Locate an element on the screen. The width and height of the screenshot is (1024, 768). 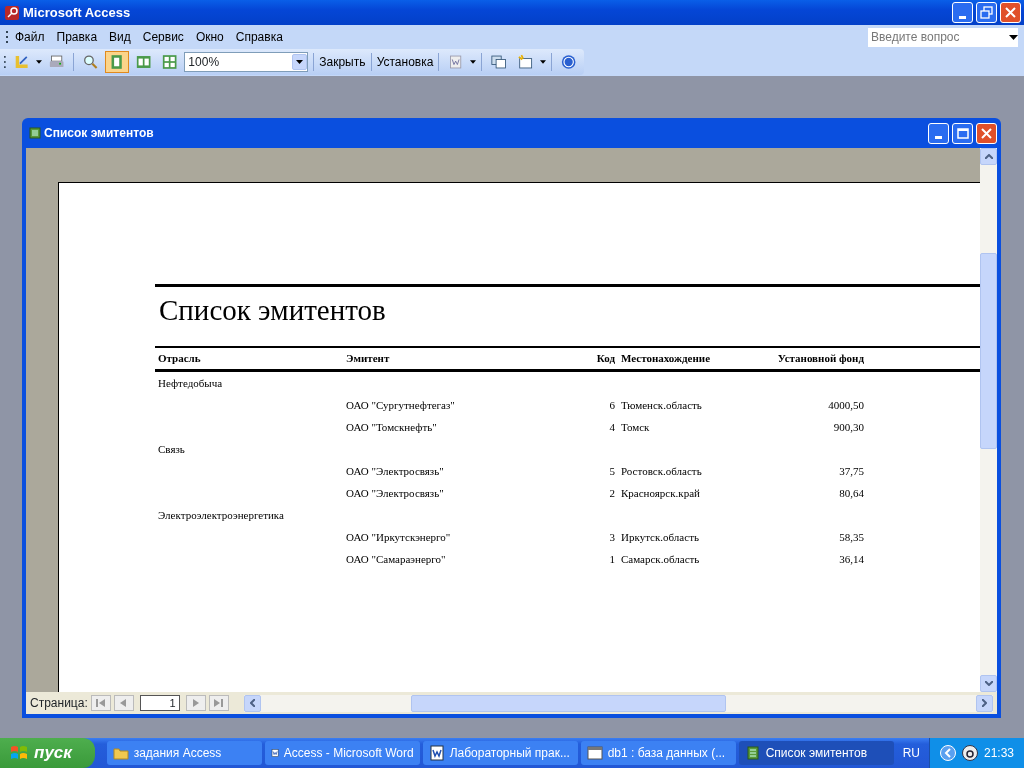
table-cell-text: 5 is located at coordinates (611, 471).